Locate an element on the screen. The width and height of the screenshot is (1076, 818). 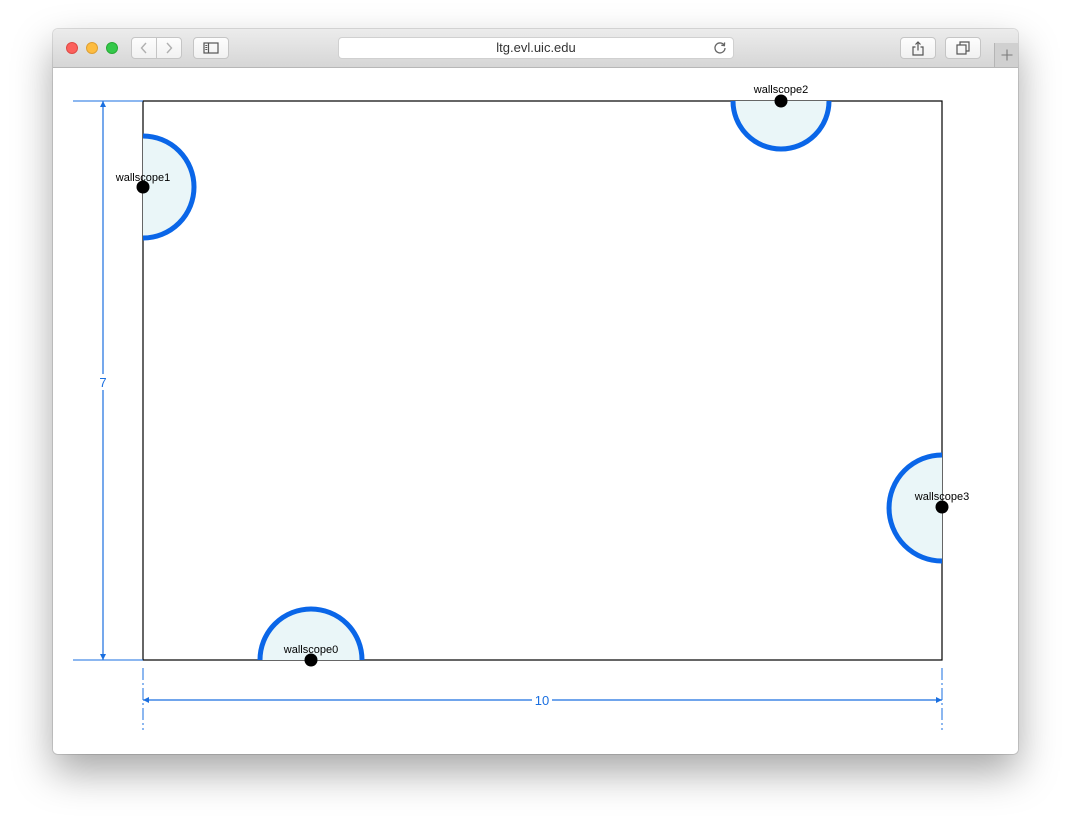
forward-button is located at coordinates (169, 48).